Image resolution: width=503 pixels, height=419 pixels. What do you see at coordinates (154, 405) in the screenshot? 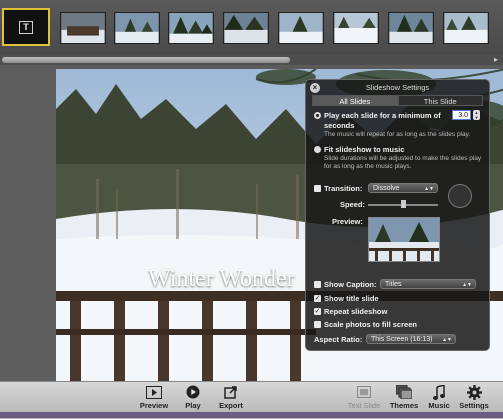
I see `preview-label: Preview` at bounding box center [154, 405].